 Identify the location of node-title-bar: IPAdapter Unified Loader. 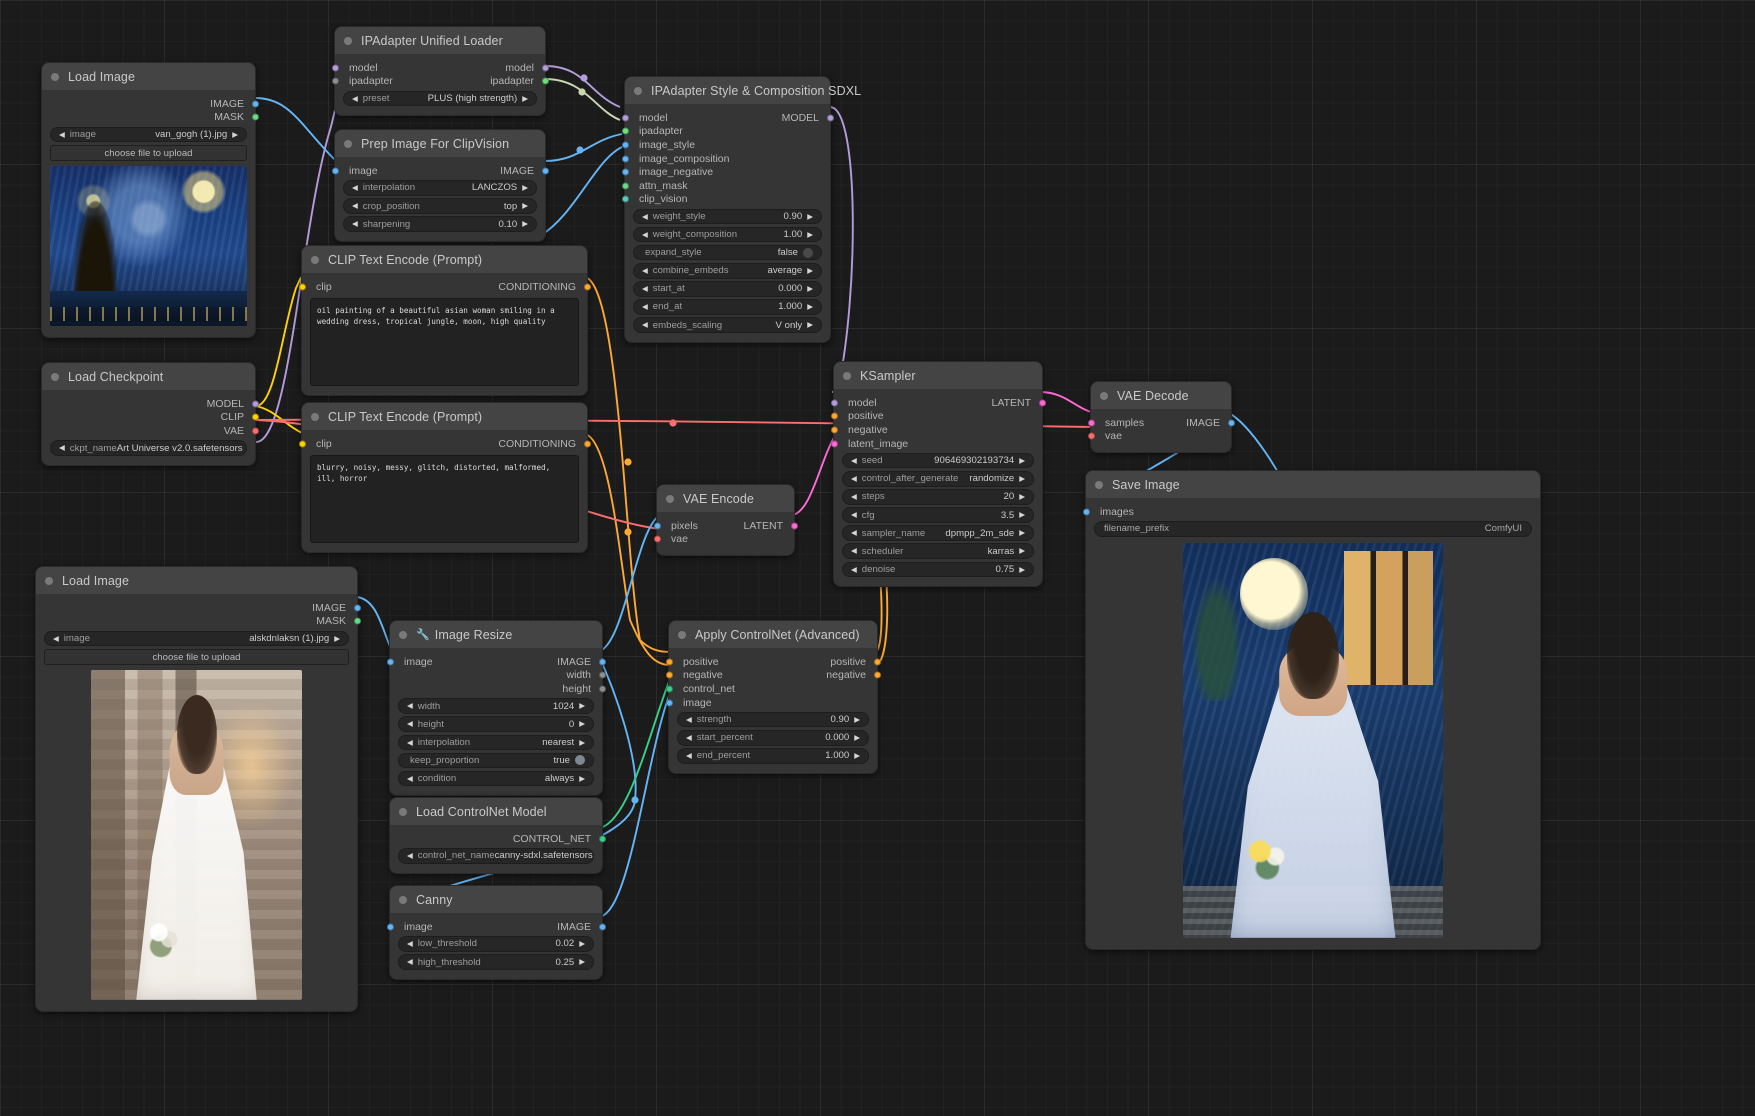
(440, 40).